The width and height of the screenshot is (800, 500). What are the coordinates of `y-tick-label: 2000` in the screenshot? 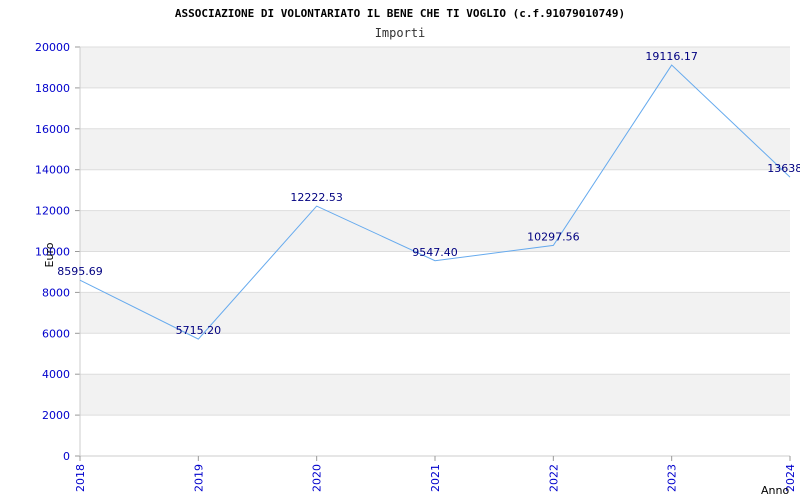 It's located at (56, 415).